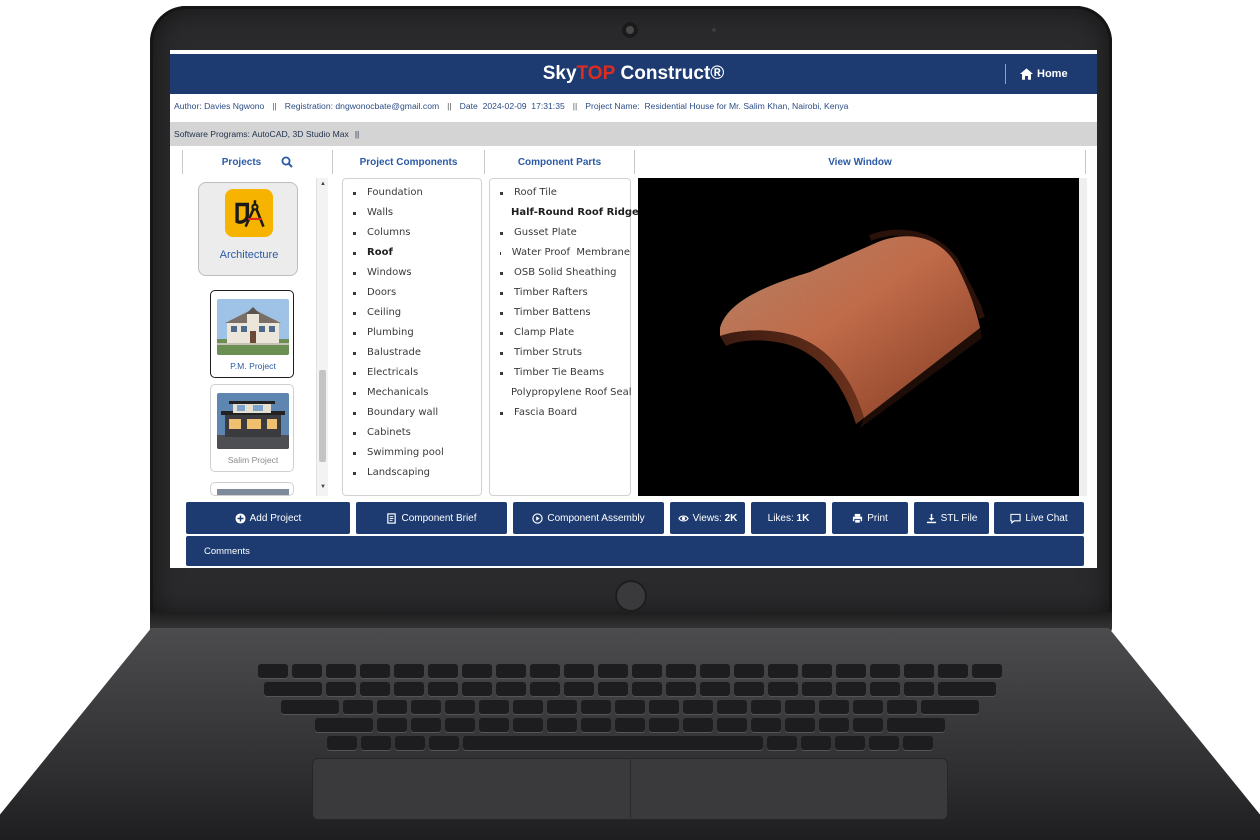 This screenshot has width=1260, height=840. What do you see at coordinates (565, 373) in the screenshot?
I see `part-item: Timber Tie Beams` at bounding box center [565, 373].